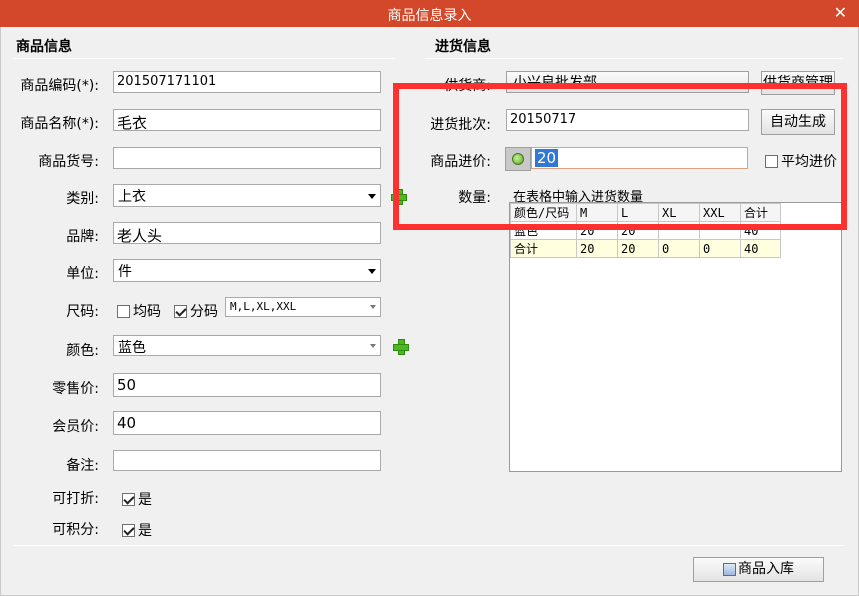 The image size is (859, 596). What do you see at coordinates (82, 312) in the screenshot?
I see `size-label: 尺码:` at bounding box center [82, 312].